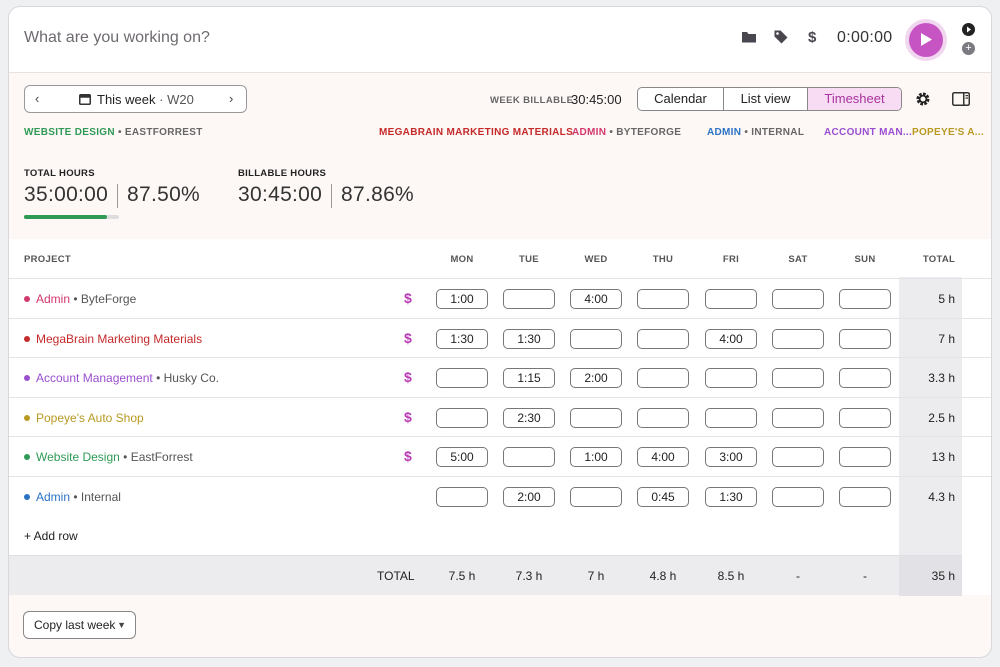 The width and height of the screenshot is (1000, 667). What do you see at coordinates (37, 98) in the screenshot?
I see `prev-week-chevron-icon: ‹` at bounding box center [37, 98].